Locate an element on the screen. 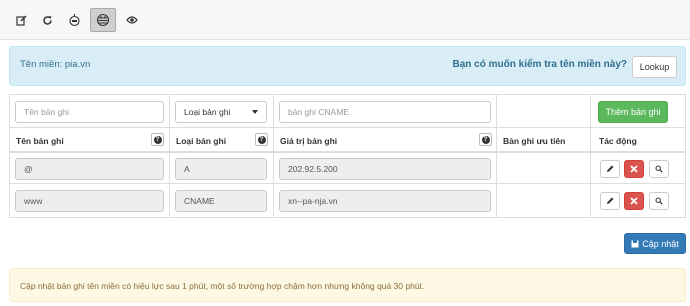 The height and width of the screenshot is (306, 690). record-name-field: www is located at coordinates (89, 201).